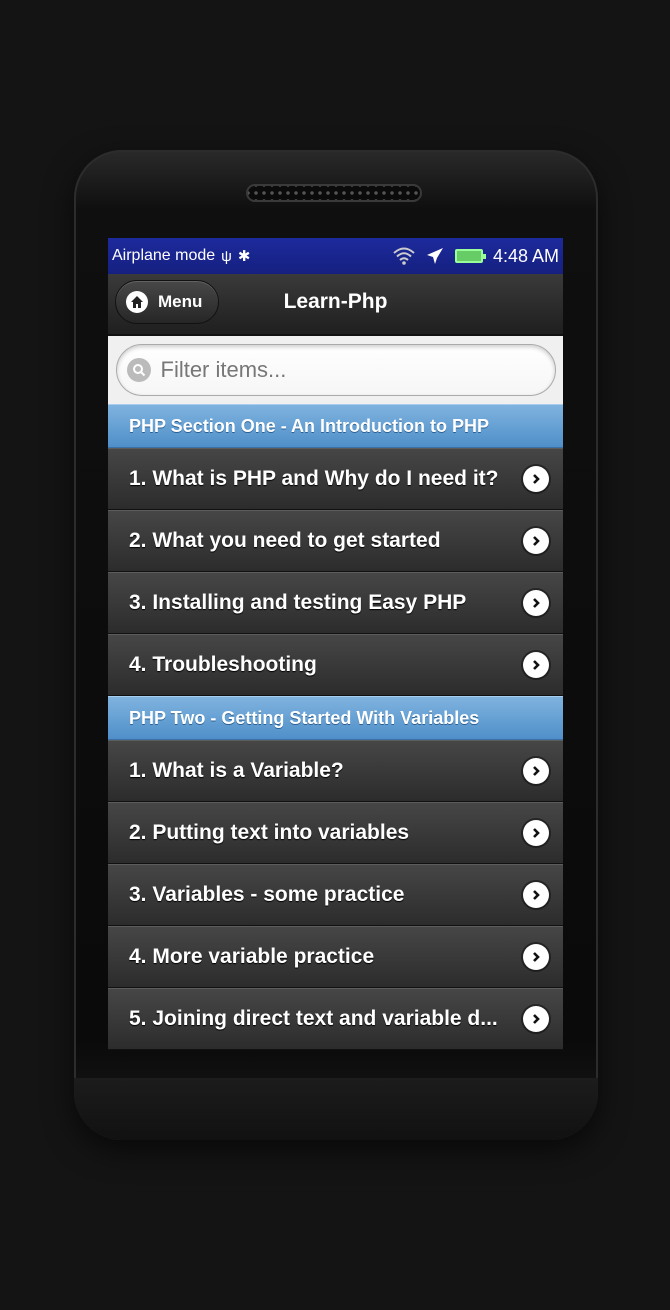 This screenshot has height=1310, width=670. What do you see at coordinates (314, 478) in the screenshot?
I see `list-item-label: 1. What is PHP and Why do I need it?` at bounding box center [314, 478].